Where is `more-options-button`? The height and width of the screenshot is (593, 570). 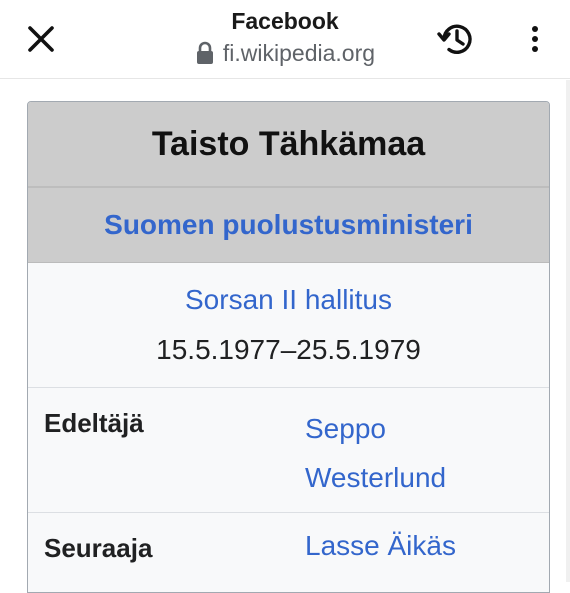 more-options-button is located at coordinates (535, 39).